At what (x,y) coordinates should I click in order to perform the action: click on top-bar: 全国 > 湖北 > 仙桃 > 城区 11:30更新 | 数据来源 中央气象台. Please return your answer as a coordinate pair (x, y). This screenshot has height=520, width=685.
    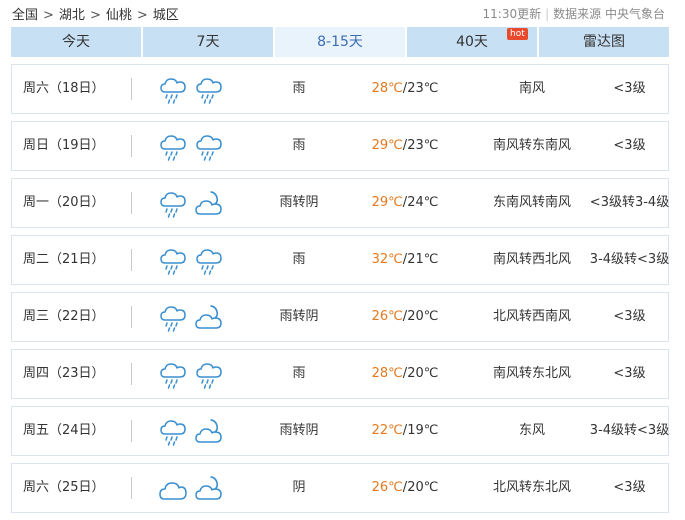
    Looking at the image, I should click on (342, 13).